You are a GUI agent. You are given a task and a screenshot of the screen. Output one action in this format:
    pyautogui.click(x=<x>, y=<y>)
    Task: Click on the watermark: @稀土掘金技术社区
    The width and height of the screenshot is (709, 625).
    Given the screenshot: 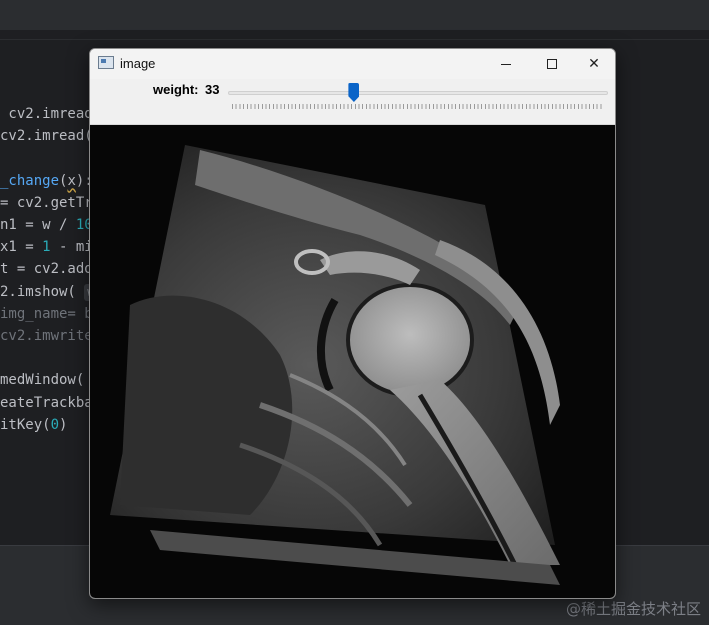 What is the action you would take?
    pyautogui.click(x=633, y=609)
    